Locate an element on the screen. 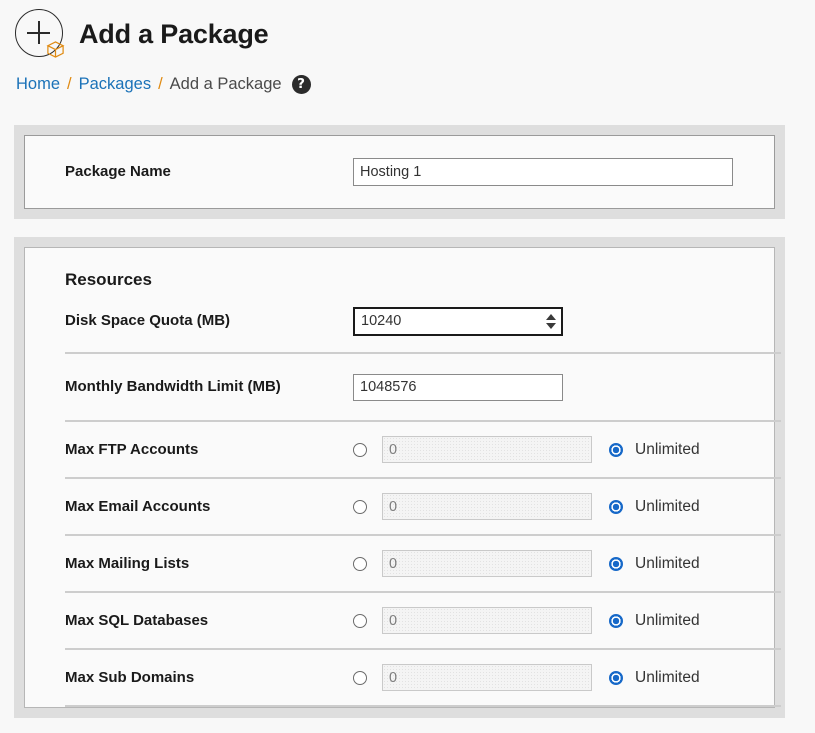 The width and height of the screenshot is (815, 733). limit-row-0: Max FTP Accounts Unlimited is located at coordinates (399, 449).